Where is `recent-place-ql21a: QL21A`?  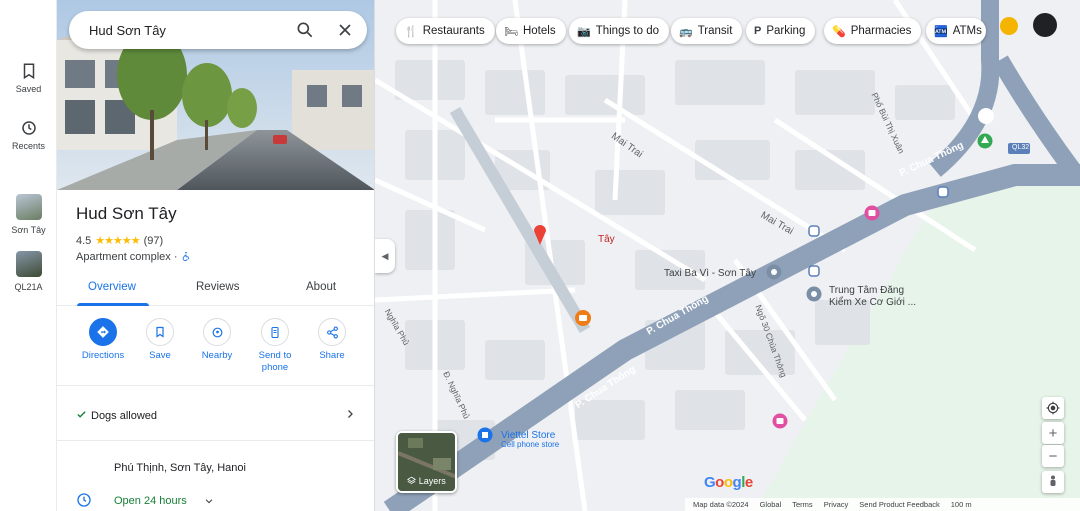
recent-place-ql21a: QL21A is located at coordinates (28, 271).